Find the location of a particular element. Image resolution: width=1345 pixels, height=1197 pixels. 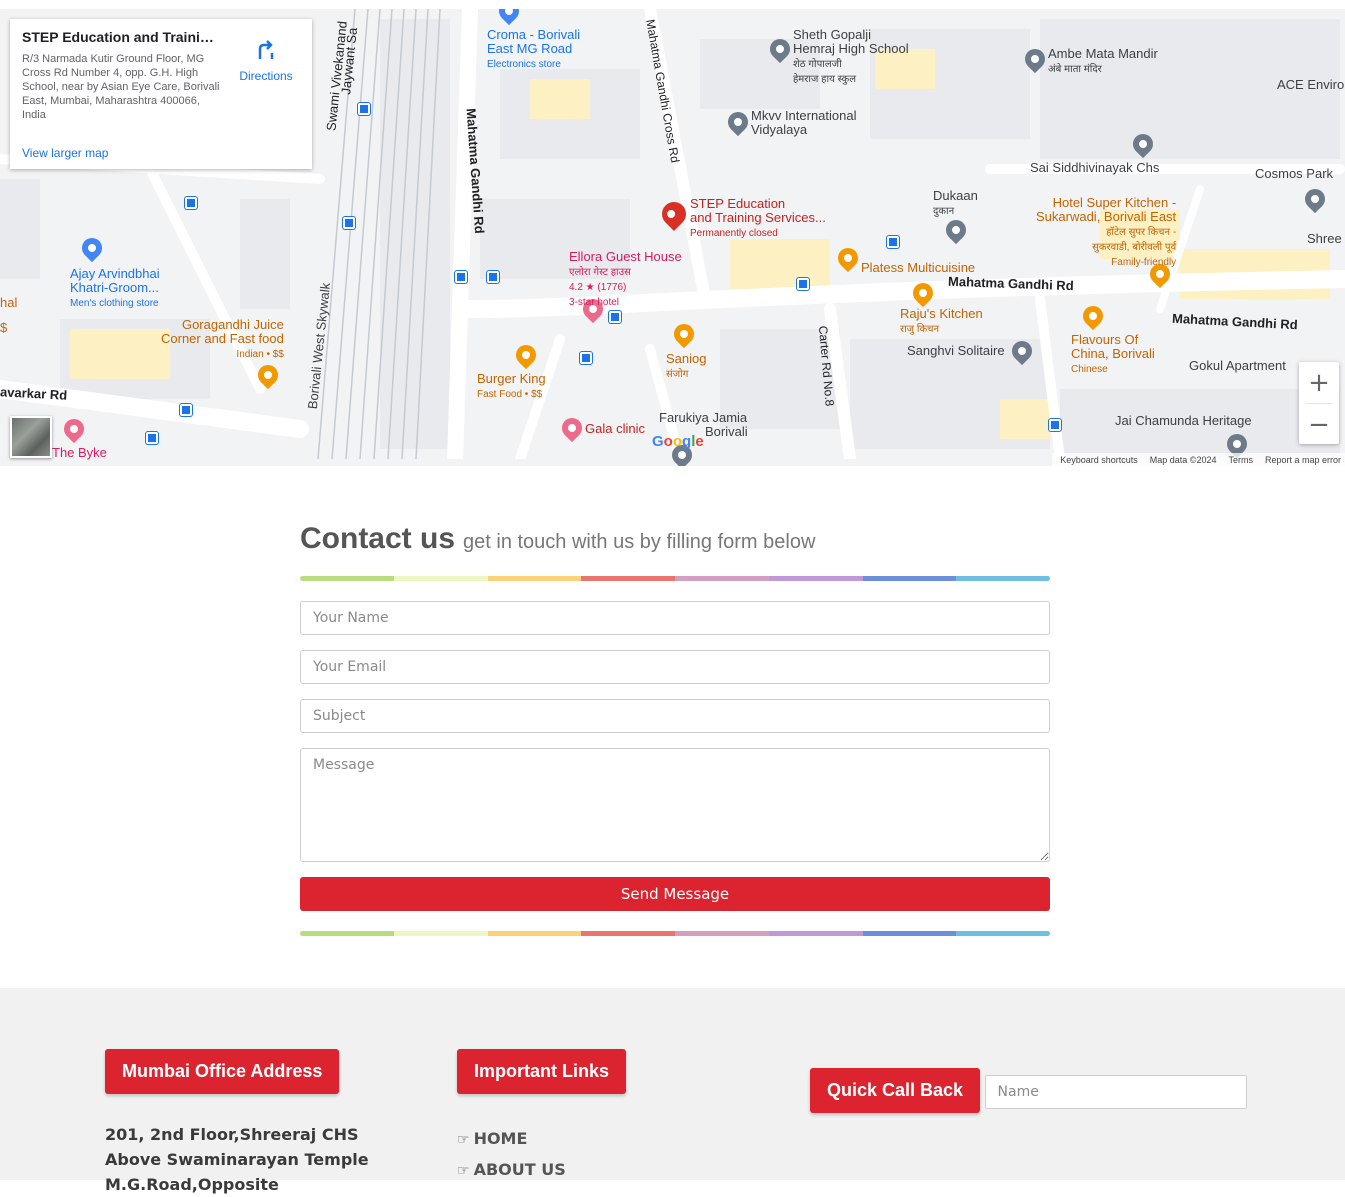

map-label: Burger King Fast Food • $$ is located at coordinates (511, 386).